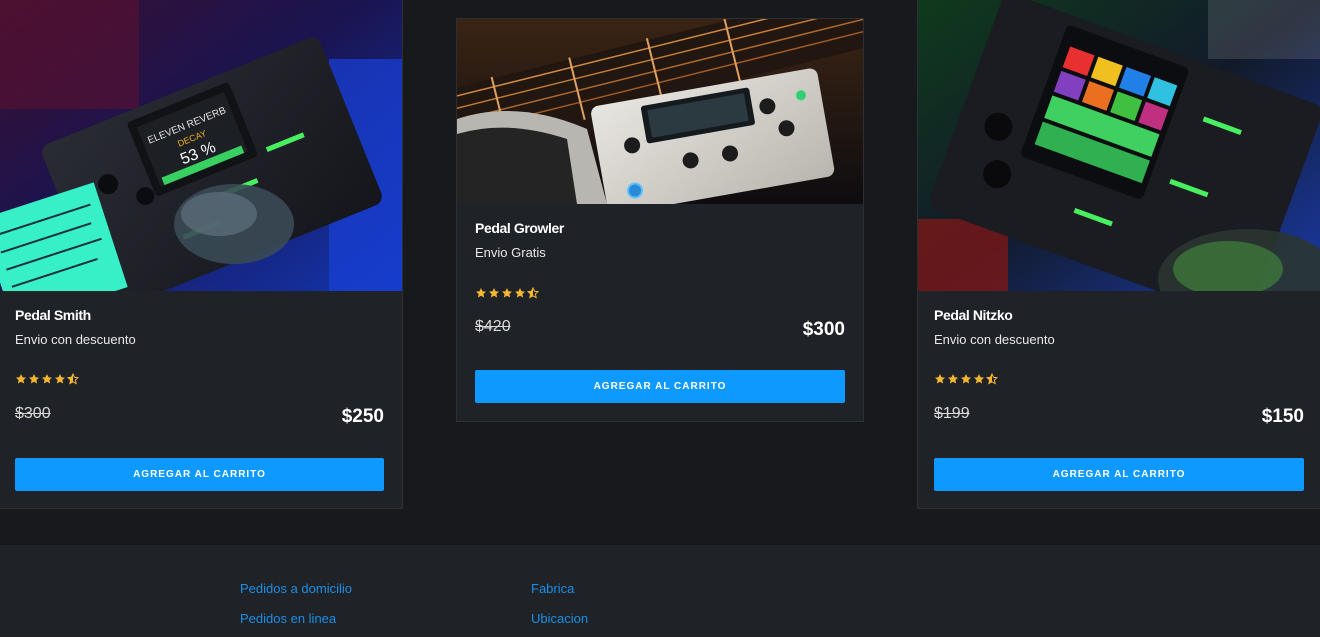 Image resolution: width=1320 pixels, height=637 pixels. I want to click on old-price: $420, so click(493, 326).